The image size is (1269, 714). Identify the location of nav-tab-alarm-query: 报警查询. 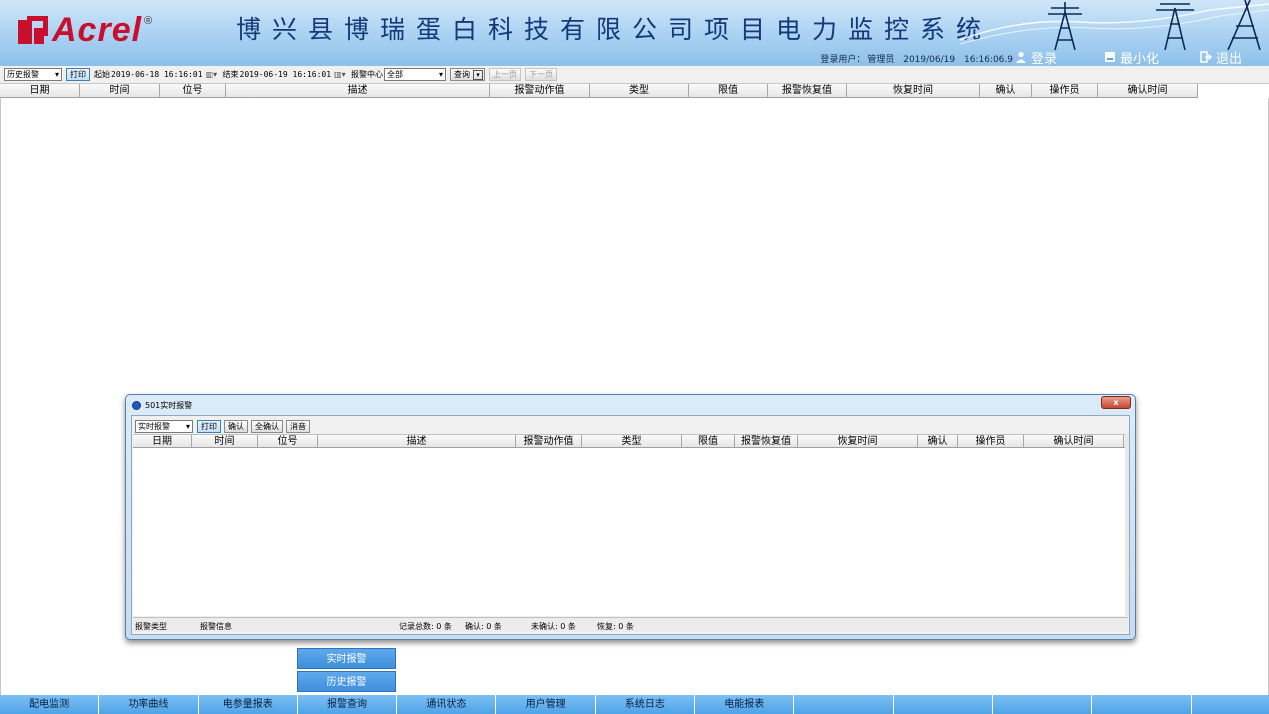
(348, 704).